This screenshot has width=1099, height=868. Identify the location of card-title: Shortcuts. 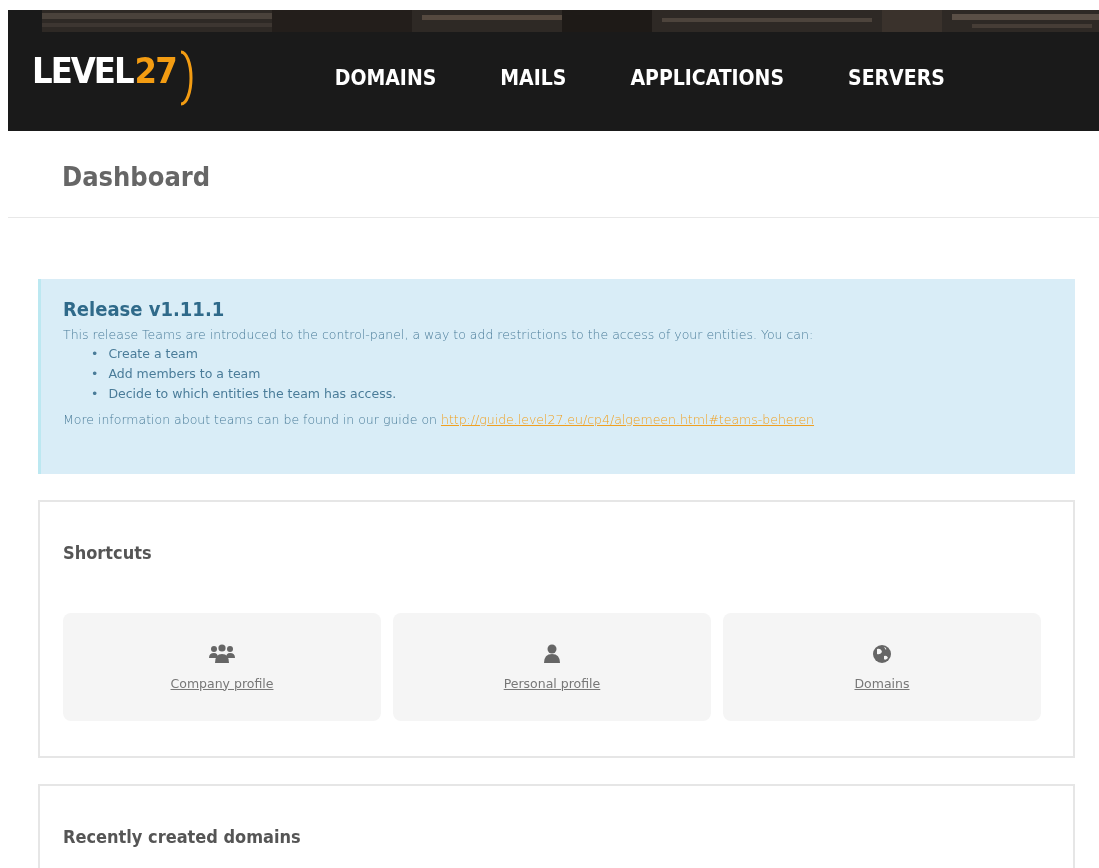
(108, 552).